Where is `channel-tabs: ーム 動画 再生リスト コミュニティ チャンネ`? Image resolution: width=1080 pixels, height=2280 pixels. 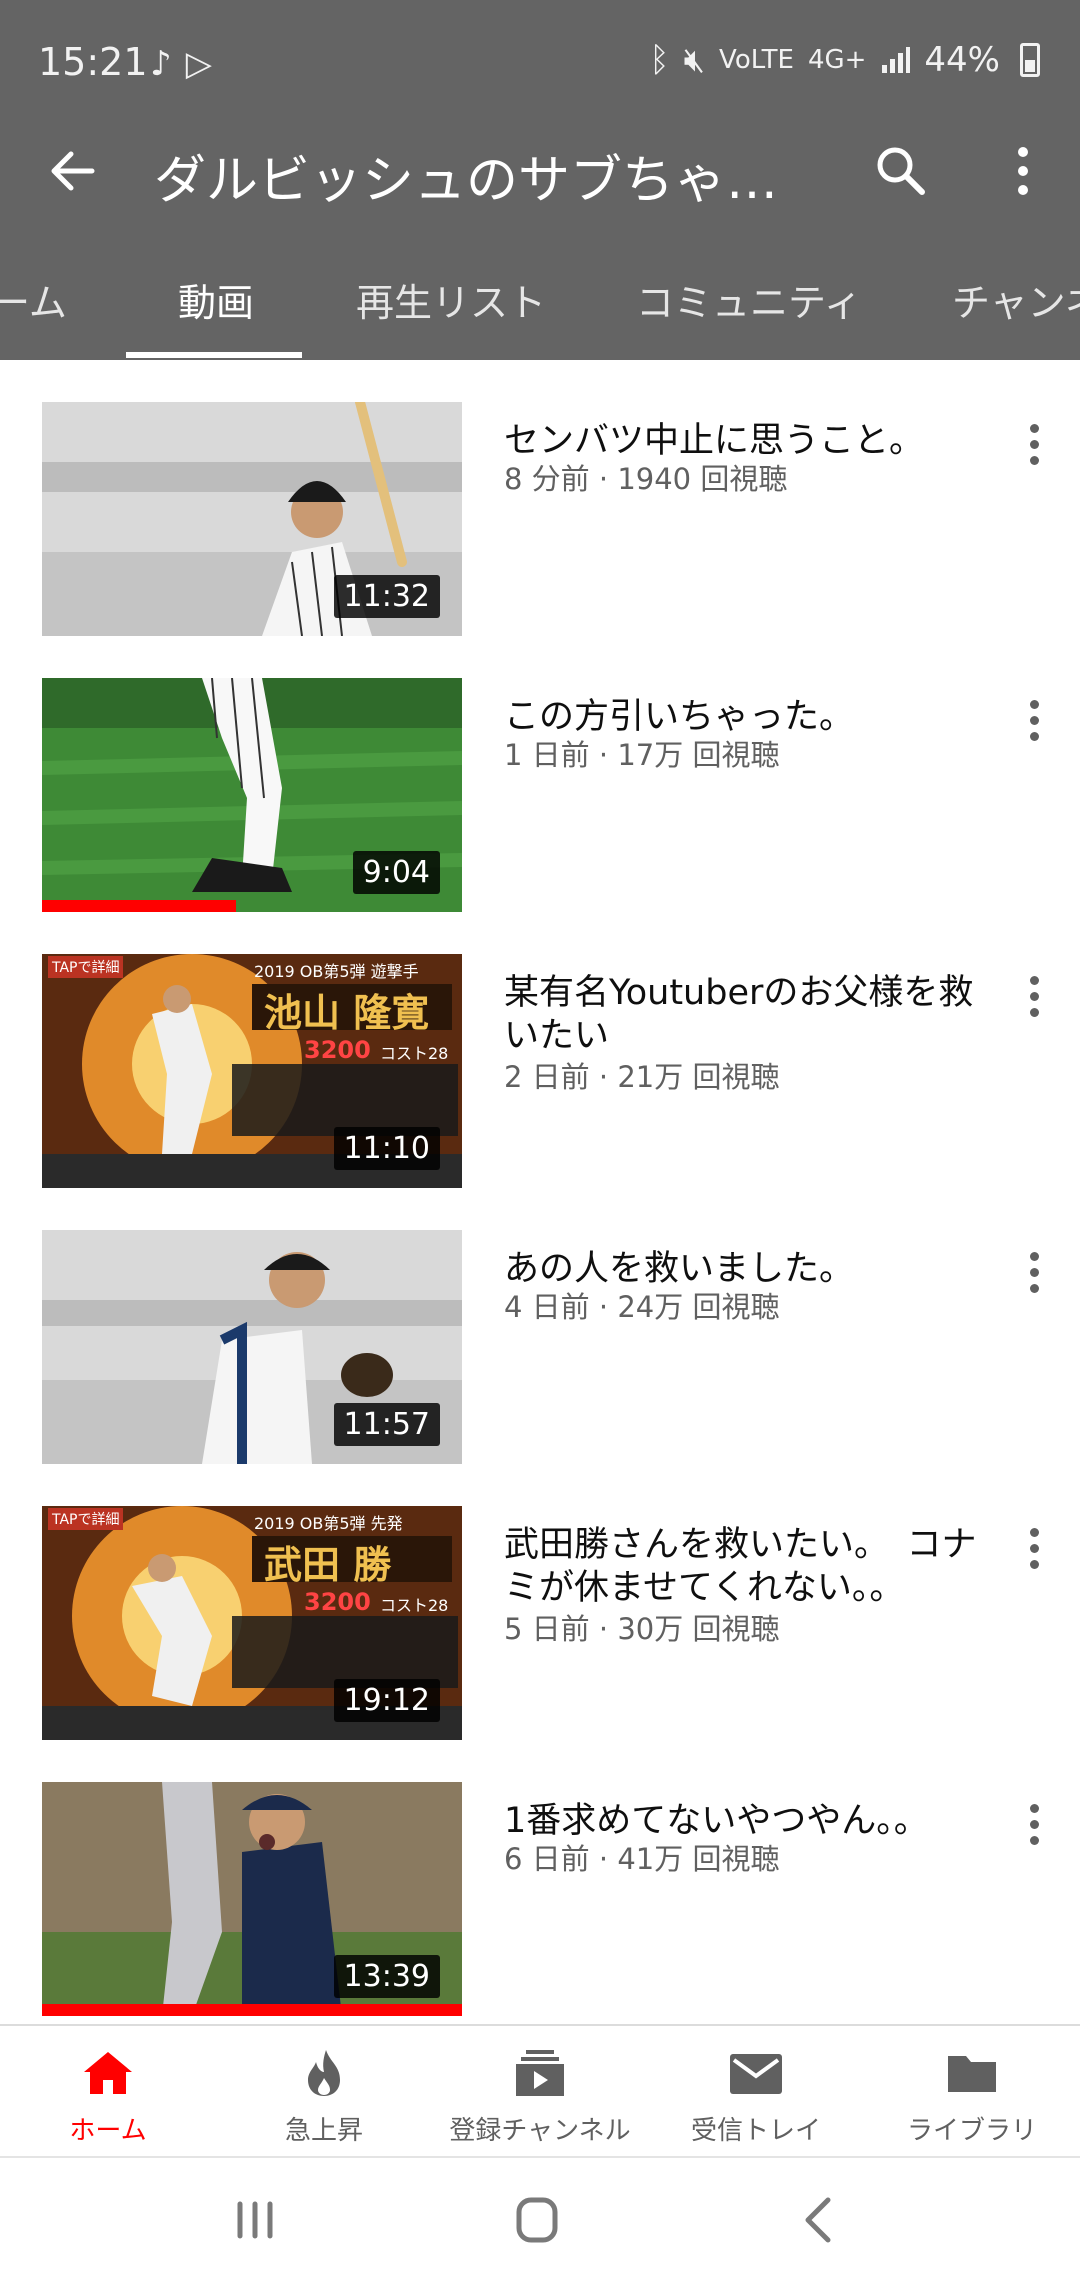
channel-tabs: ーム 動画 再生リスト コミュニティ チャンネ is located at coordinates (540, 297).